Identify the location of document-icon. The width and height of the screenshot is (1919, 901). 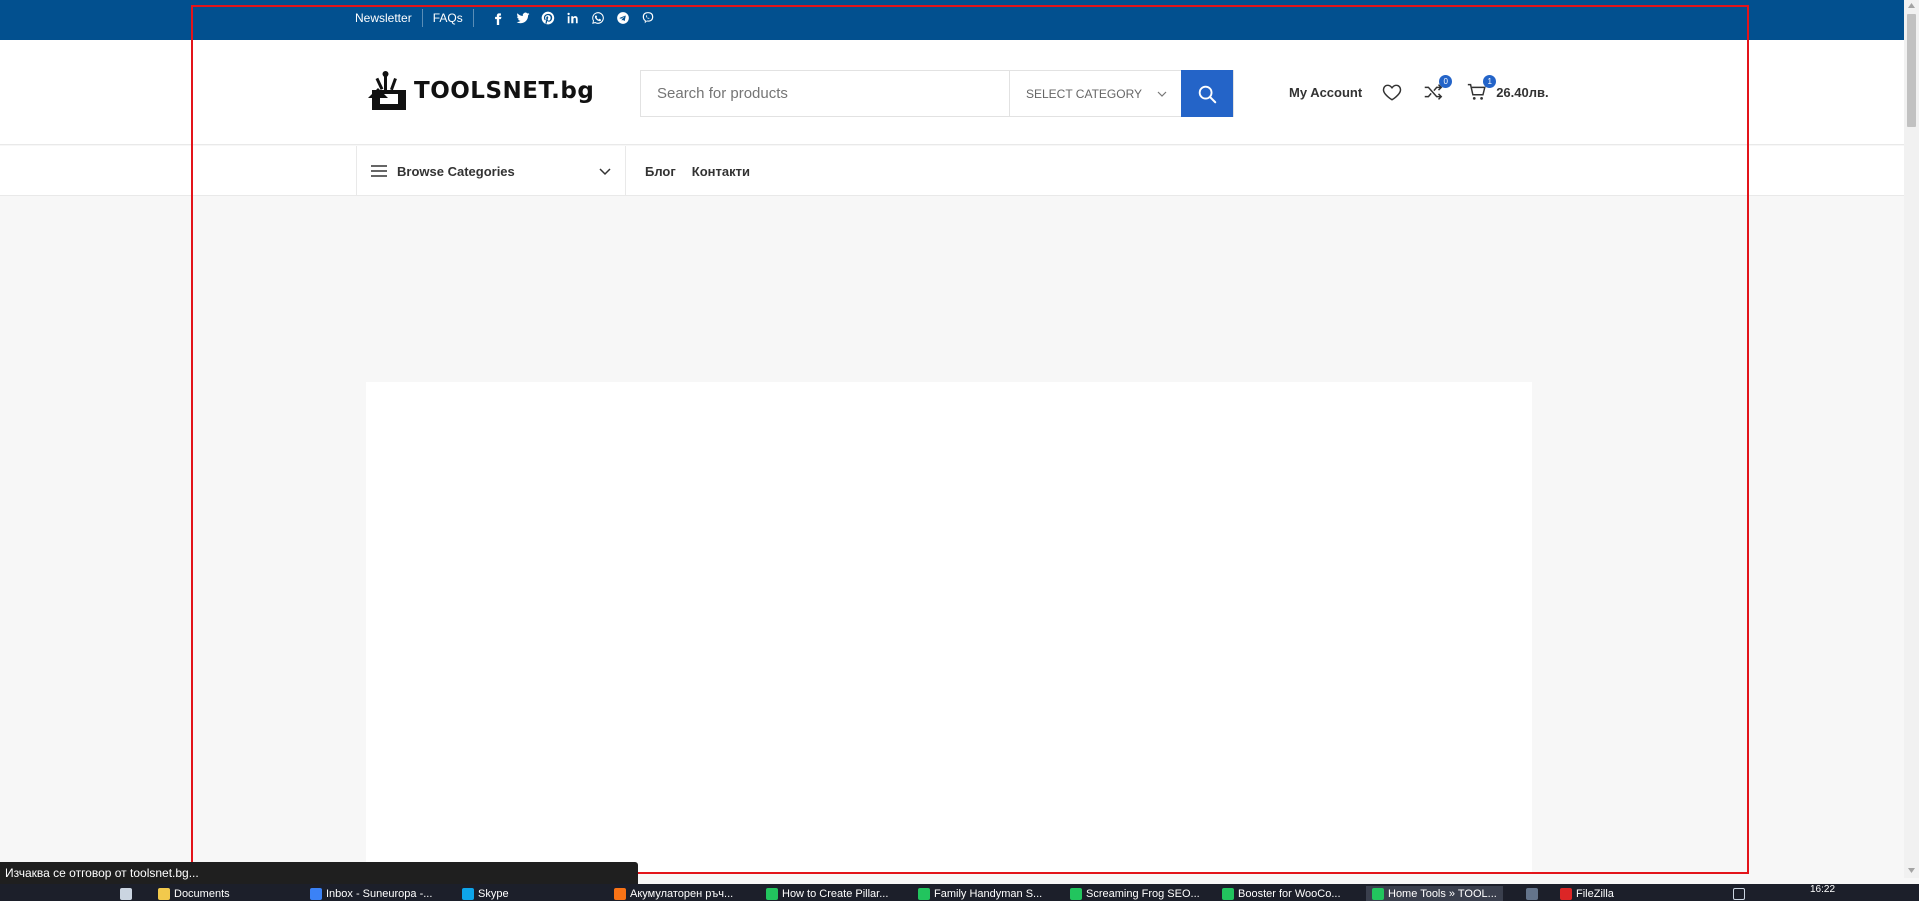
(126, 893).